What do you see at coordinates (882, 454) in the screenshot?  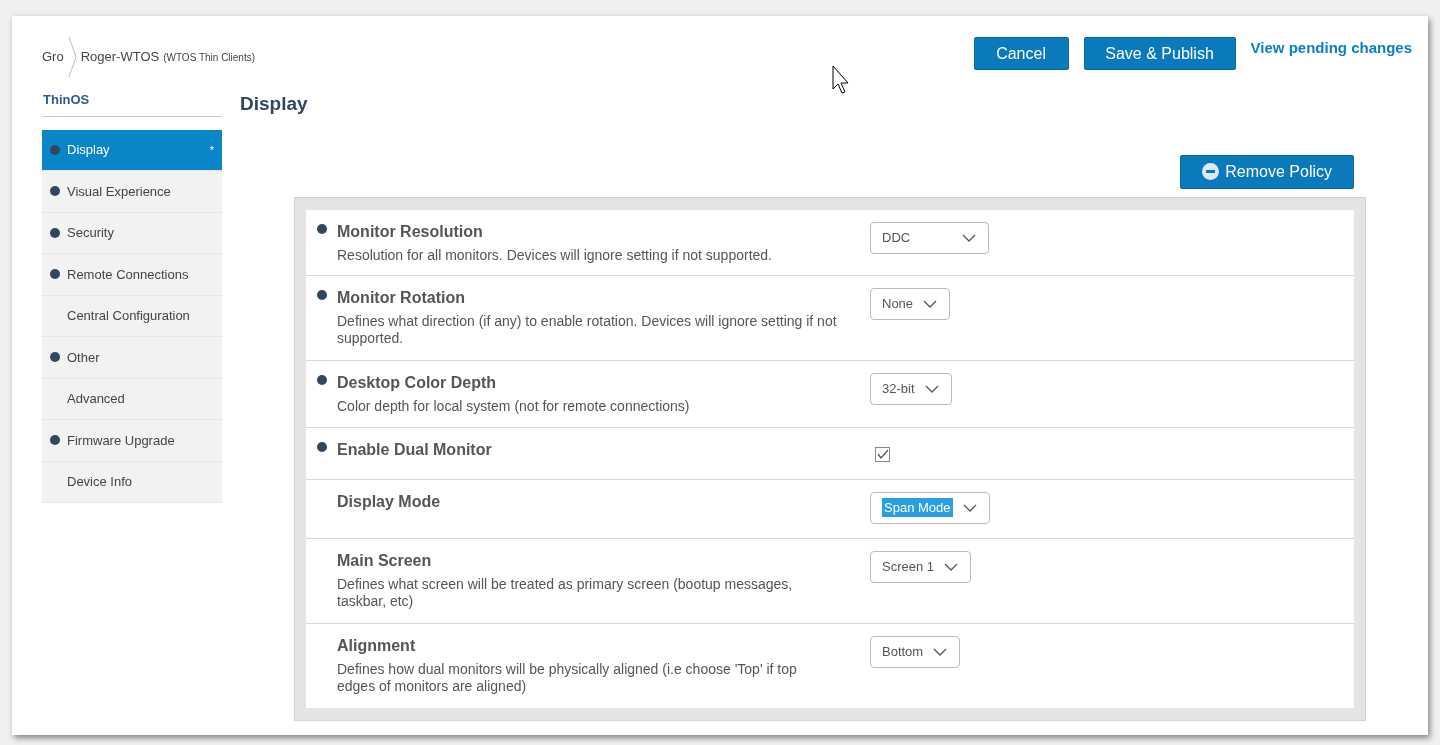 I see `checkbox` at bounding box center [882, 454].